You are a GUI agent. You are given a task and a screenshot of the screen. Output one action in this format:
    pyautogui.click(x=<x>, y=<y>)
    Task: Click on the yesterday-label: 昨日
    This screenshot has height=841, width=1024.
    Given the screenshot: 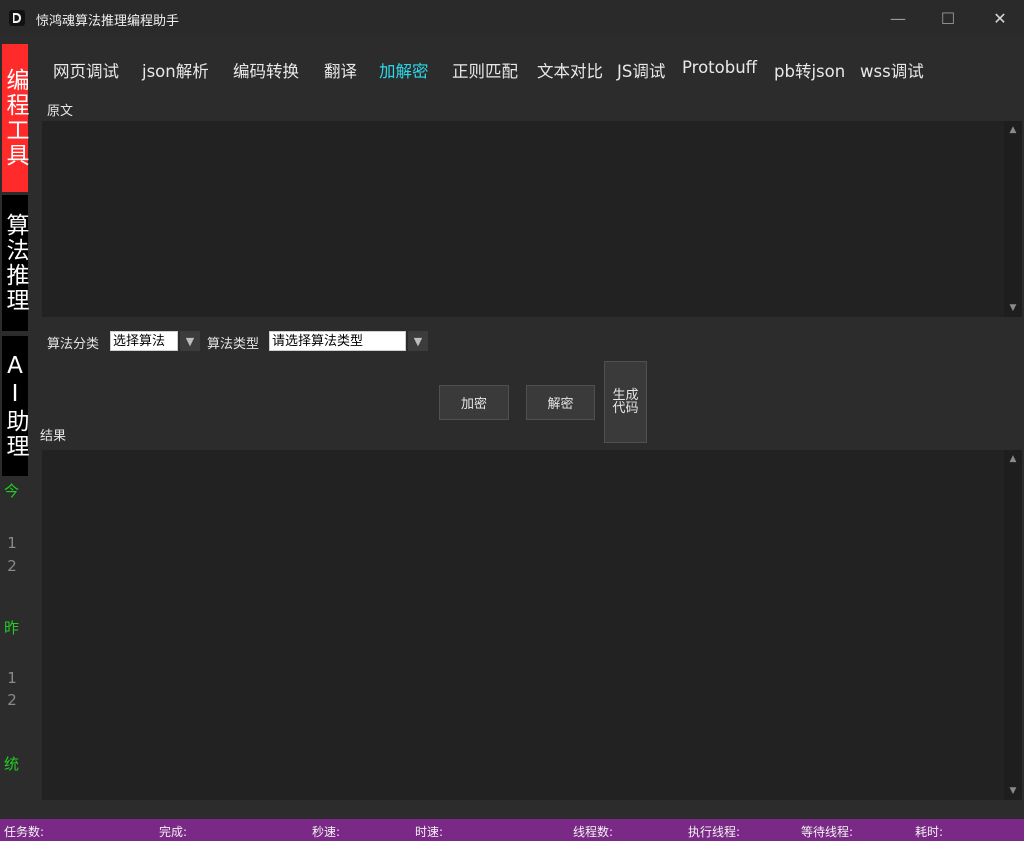 What is the action you would take?
    pyautogui.click(x=11, y=627)
    